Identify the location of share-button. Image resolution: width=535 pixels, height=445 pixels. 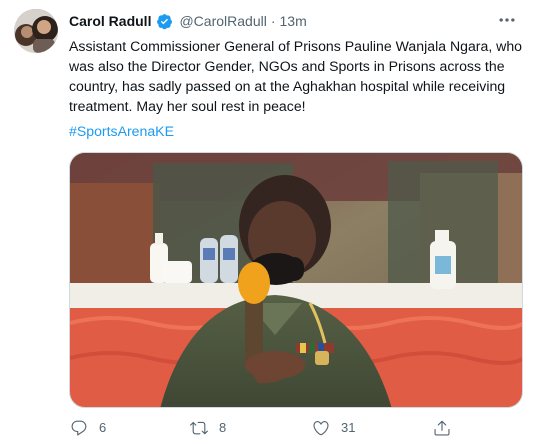
(442, 428).